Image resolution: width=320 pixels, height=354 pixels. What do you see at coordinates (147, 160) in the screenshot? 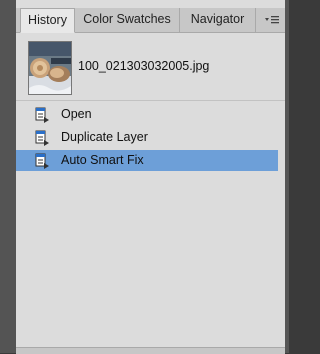
I see `history-step-auto-smart-fix: Auto Smart Fix` at bounding box center [147, 160].